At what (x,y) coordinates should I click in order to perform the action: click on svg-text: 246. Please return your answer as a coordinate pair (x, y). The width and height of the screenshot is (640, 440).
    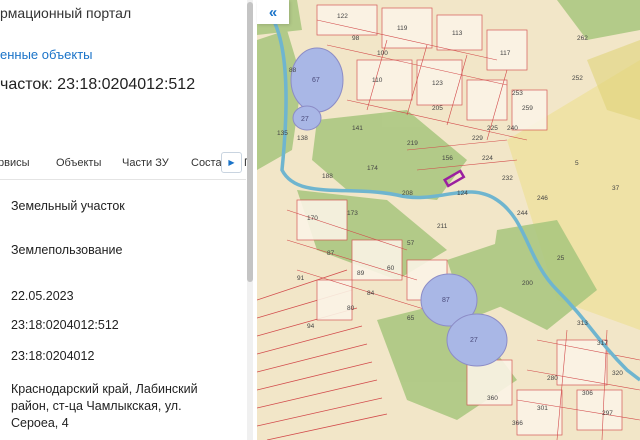
    Looking at the image, I should click on (542, 198).